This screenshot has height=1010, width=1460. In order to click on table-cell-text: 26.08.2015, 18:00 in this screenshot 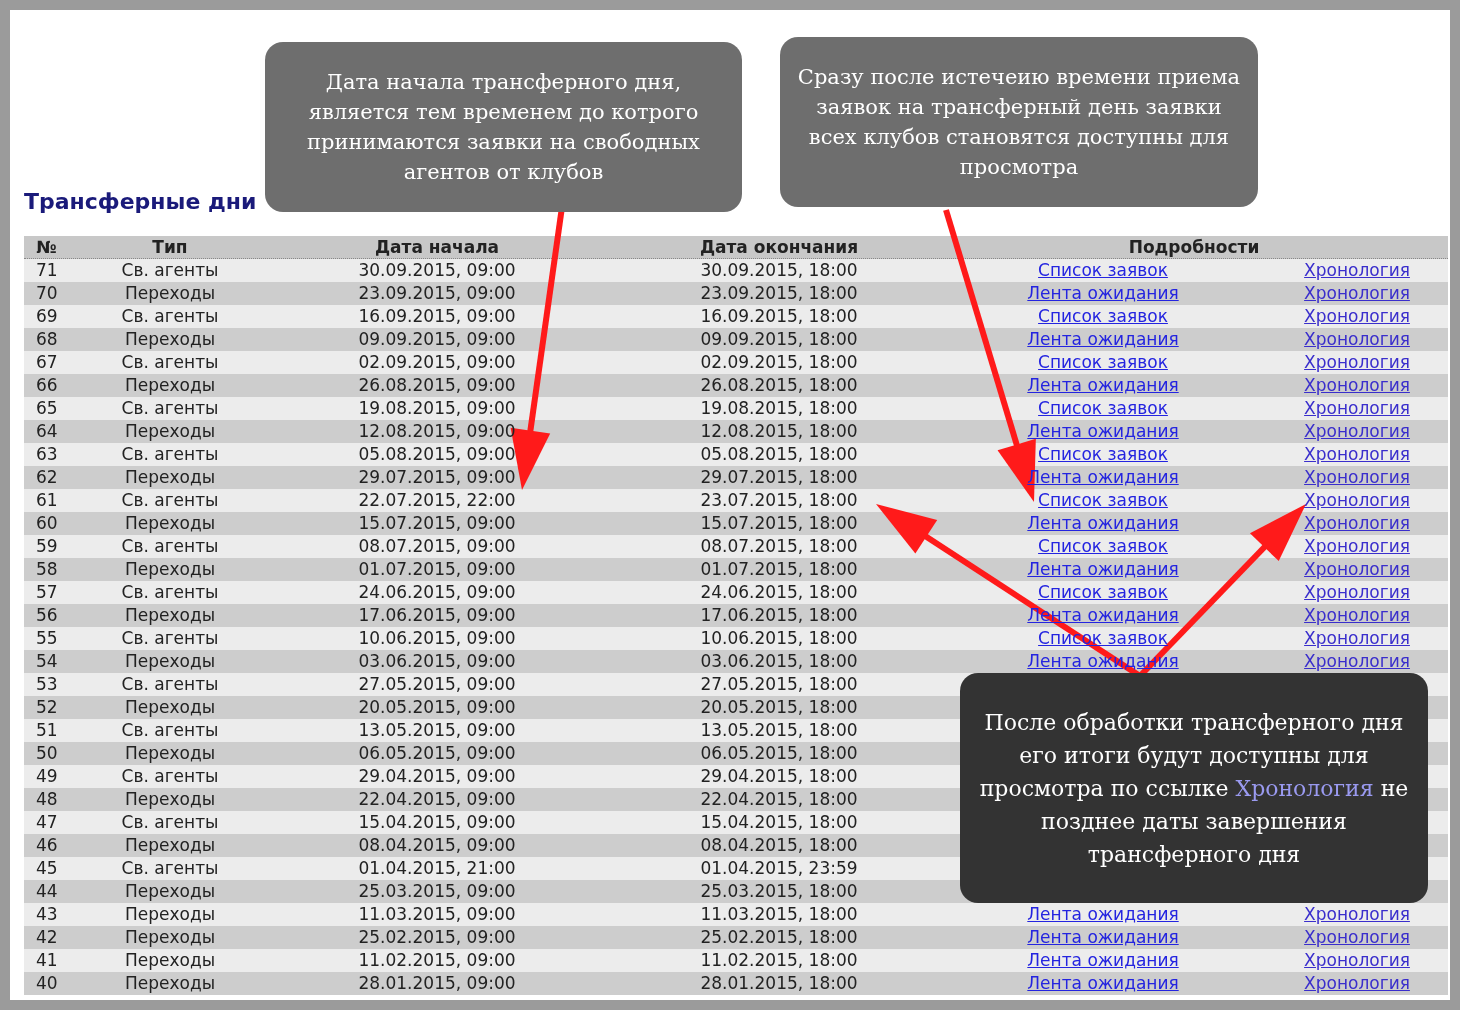, I will do `click(779, 385)`.